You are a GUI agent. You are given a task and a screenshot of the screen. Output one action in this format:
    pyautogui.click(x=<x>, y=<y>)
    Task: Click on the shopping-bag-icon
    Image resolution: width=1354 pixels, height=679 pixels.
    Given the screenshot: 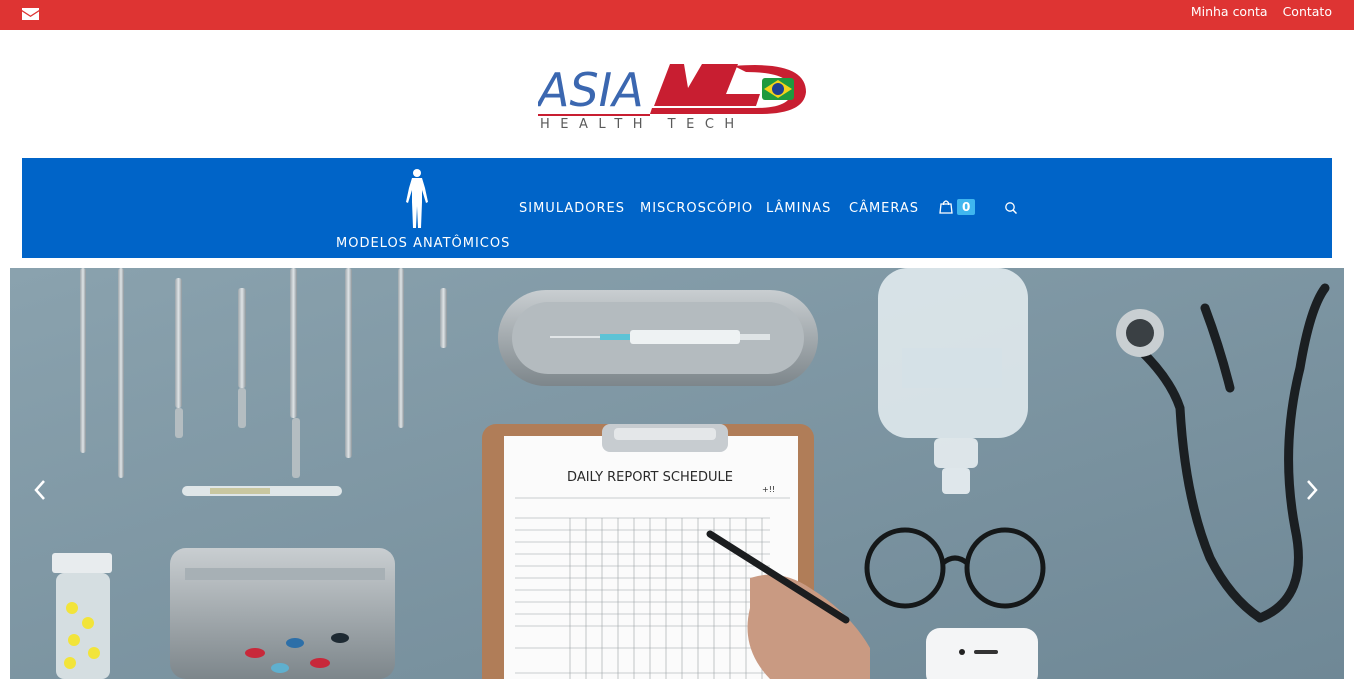 What is the action you would take?
    pyautogui.click(x=946, y=207)
    